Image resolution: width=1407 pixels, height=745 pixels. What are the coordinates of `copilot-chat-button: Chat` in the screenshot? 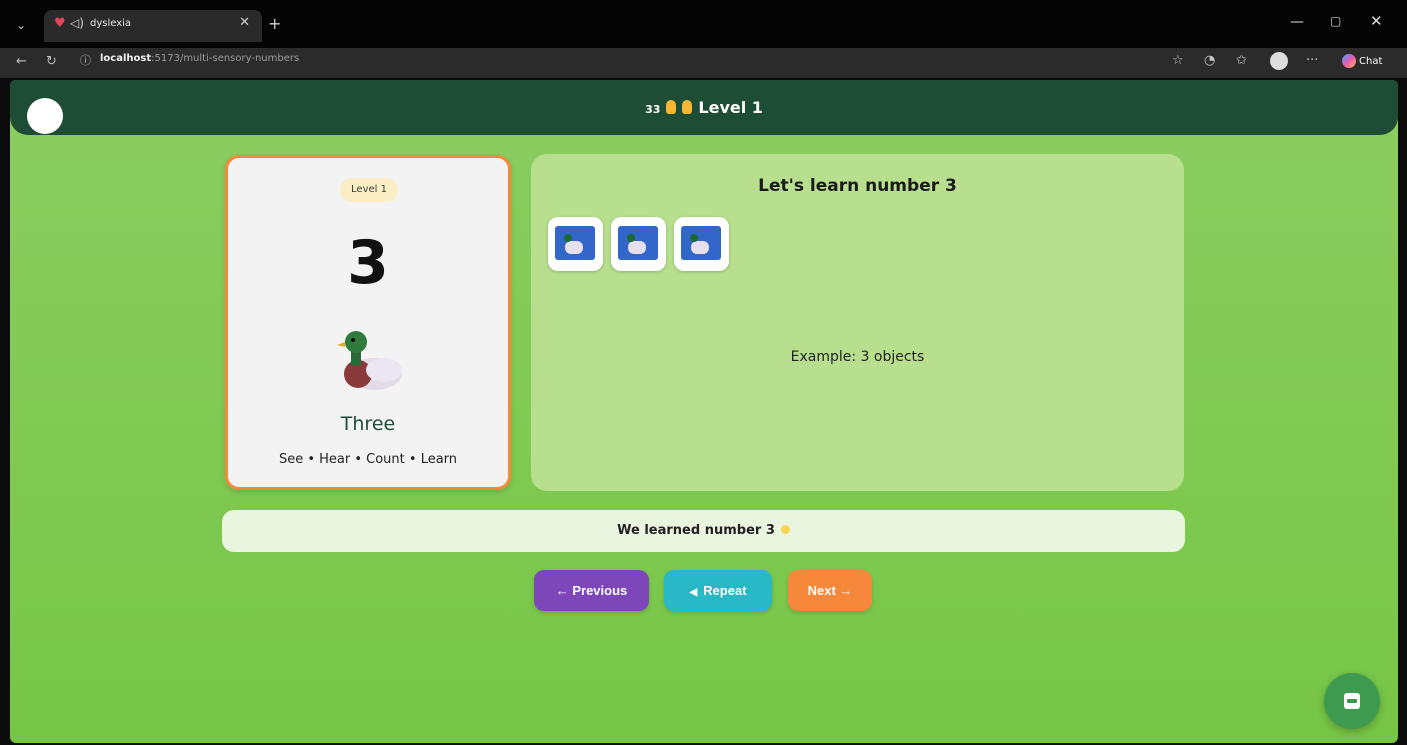 It's located at (1362, 62).